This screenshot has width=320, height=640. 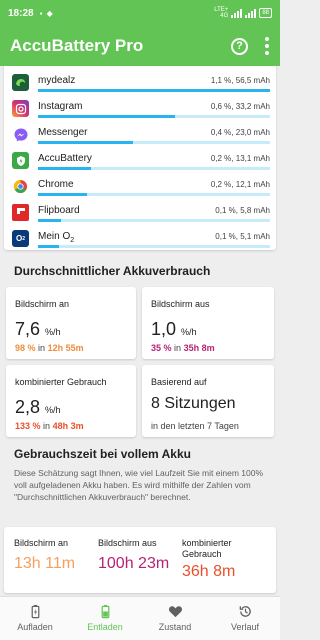 I want to click on app-name: Flipboard, so click(x=59, y=210).